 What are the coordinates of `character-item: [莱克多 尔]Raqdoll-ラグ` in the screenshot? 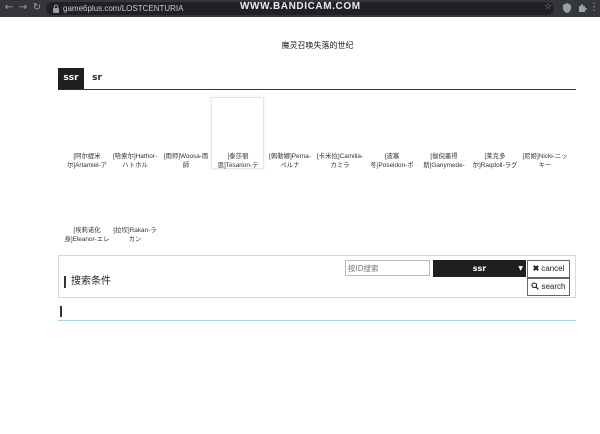 It's located at (495, 161).